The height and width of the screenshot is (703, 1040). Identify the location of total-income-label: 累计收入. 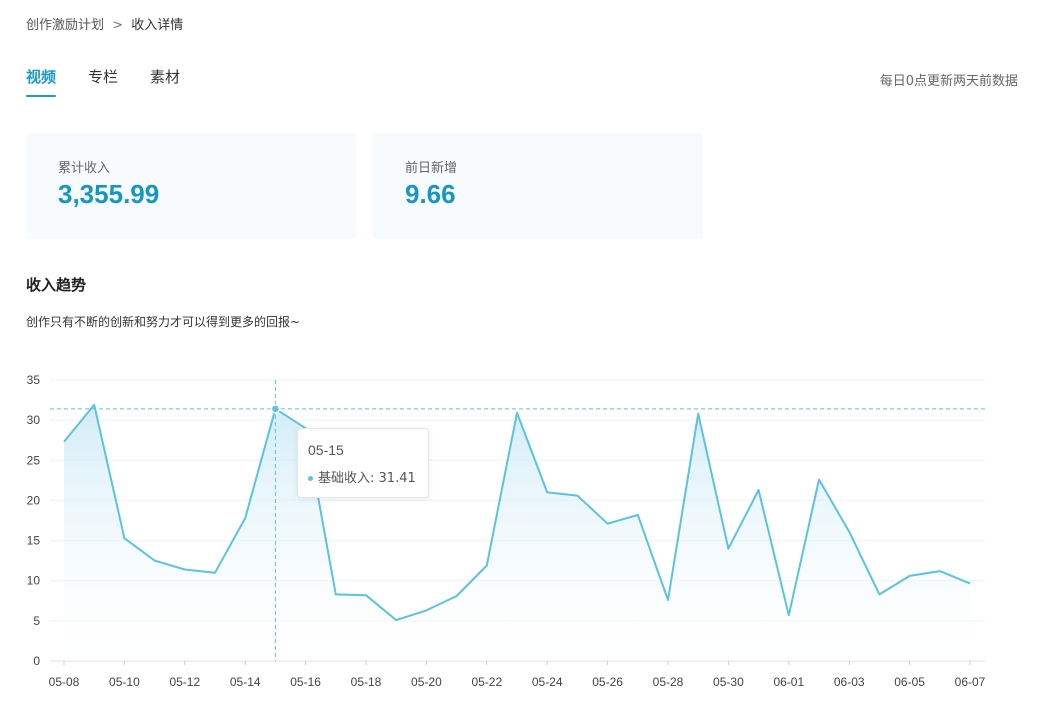
(84, 168).